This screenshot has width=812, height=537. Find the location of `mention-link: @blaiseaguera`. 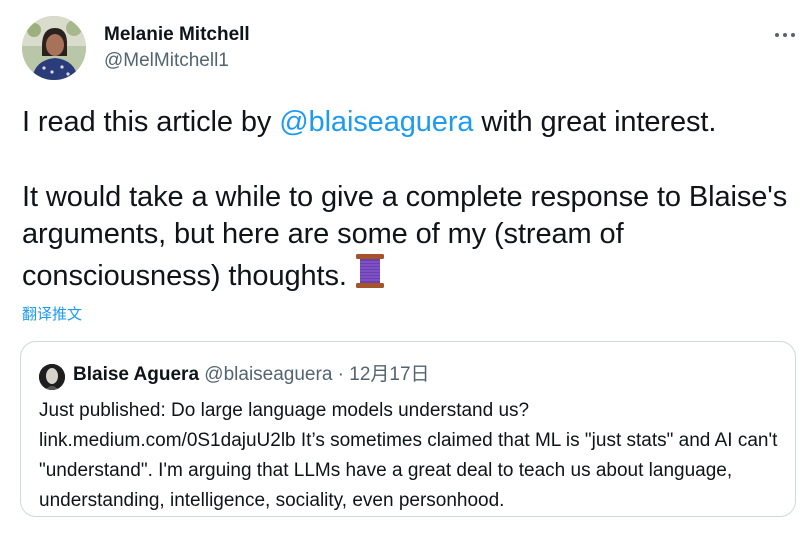

mention-link: @blaiseaguera is located at coordinates (376, 122).